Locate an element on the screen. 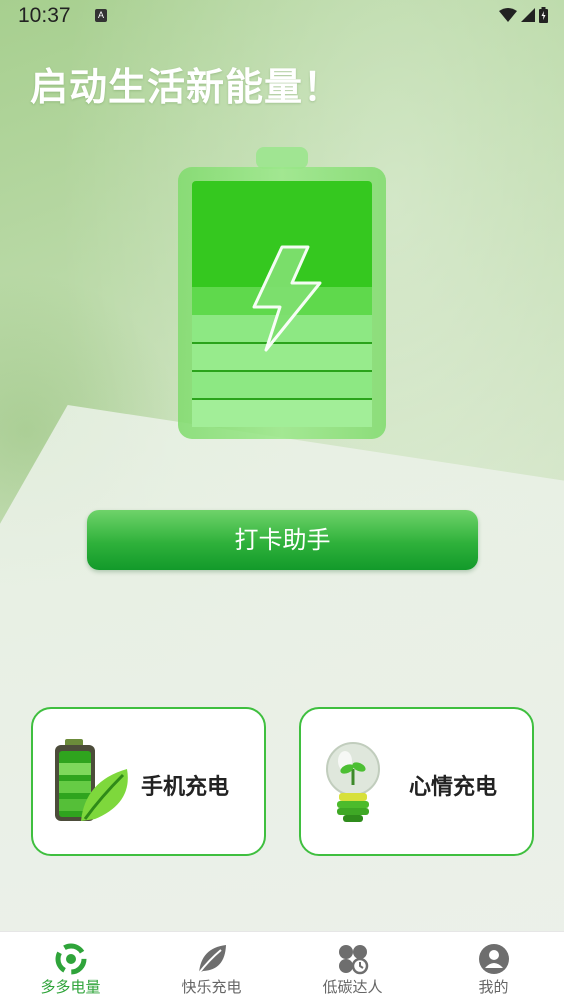  battery-charging-icon is located at coordinates (282, 293).